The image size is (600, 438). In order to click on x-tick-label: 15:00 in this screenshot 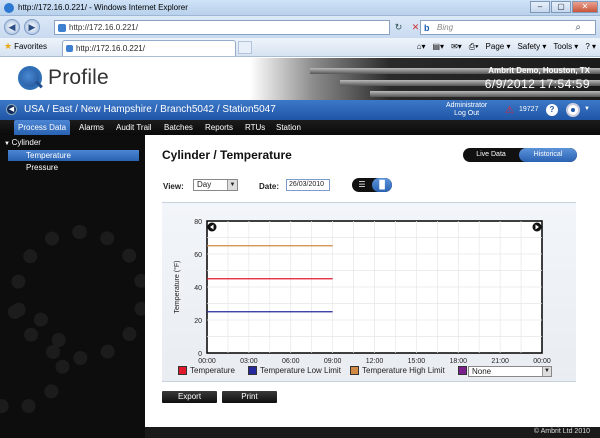, I will do `click(417, 361)`.